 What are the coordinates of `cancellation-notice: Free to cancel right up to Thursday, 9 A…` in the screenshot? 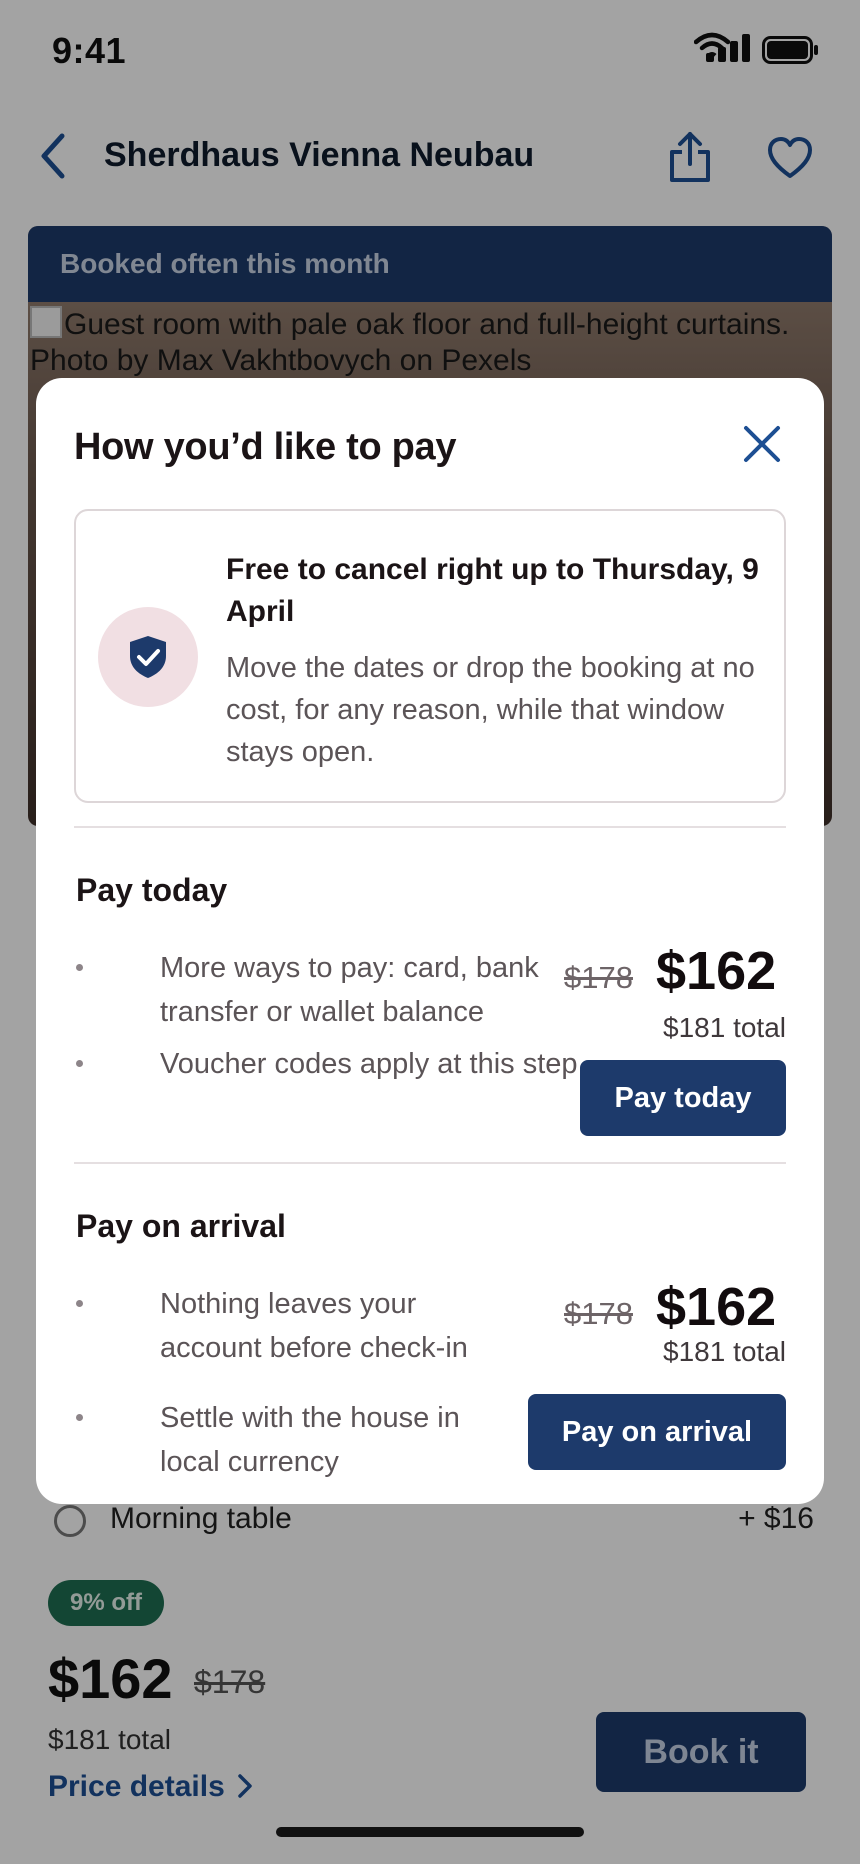 It's located at (430, 656).